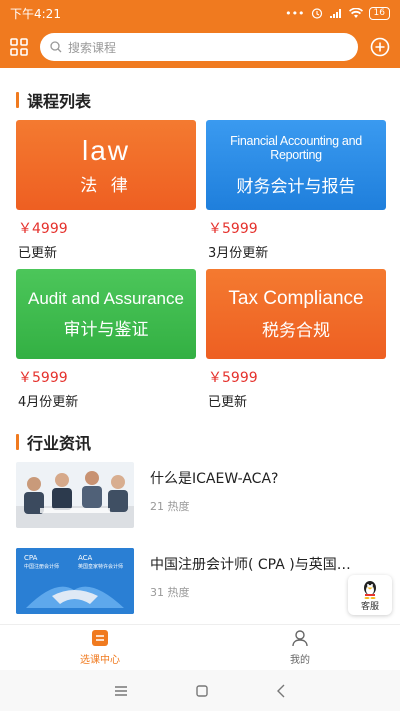 The image size is (400, 711). Describe the element at coordinates (35, 13) in the screenshot. I see `status-time: 下午4:21` at that location.